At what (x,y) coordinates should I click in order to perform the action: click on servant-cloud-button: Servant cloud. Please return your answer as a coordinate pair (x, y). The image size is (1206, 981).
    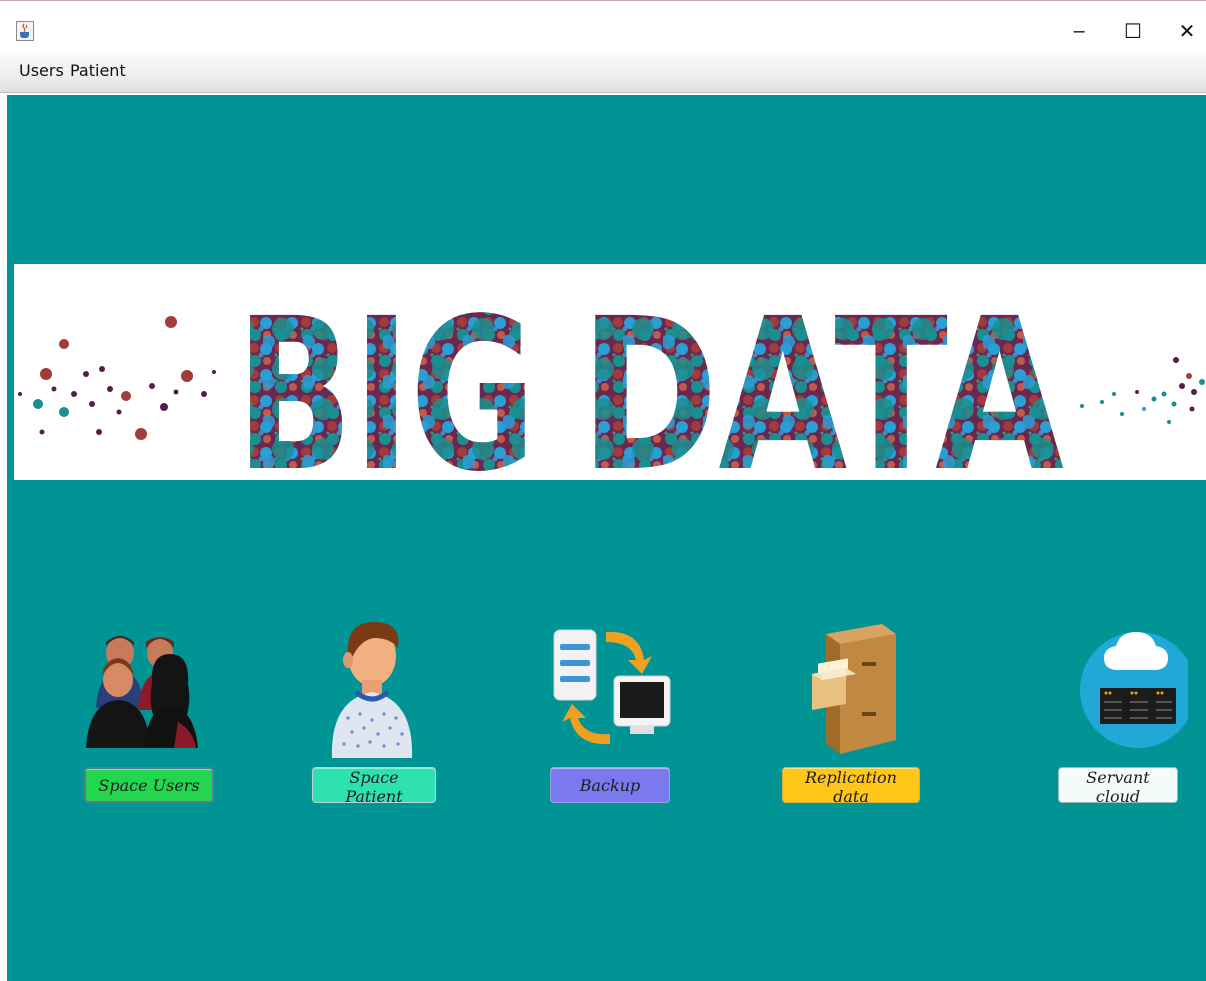
    Looking at the image, I should click on (1118, 786).